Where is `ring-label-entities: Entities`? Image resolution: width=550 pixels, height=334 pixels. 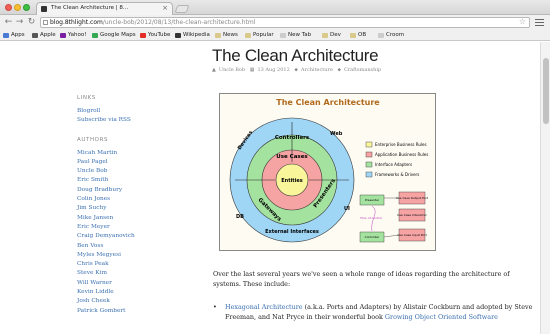 ring-label-entities: Entities is located at coordinates (292, 181).